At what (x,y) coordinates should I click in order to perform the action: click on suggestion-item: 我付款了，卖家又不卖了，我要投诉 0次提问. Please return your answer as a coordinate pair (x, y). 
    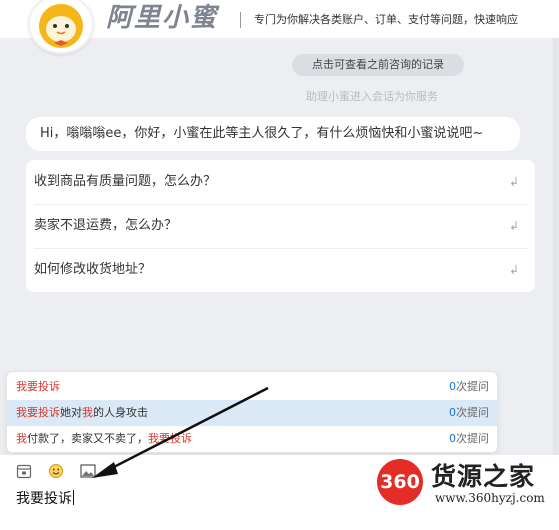
    Looking at the image, I should click on (252, 439).